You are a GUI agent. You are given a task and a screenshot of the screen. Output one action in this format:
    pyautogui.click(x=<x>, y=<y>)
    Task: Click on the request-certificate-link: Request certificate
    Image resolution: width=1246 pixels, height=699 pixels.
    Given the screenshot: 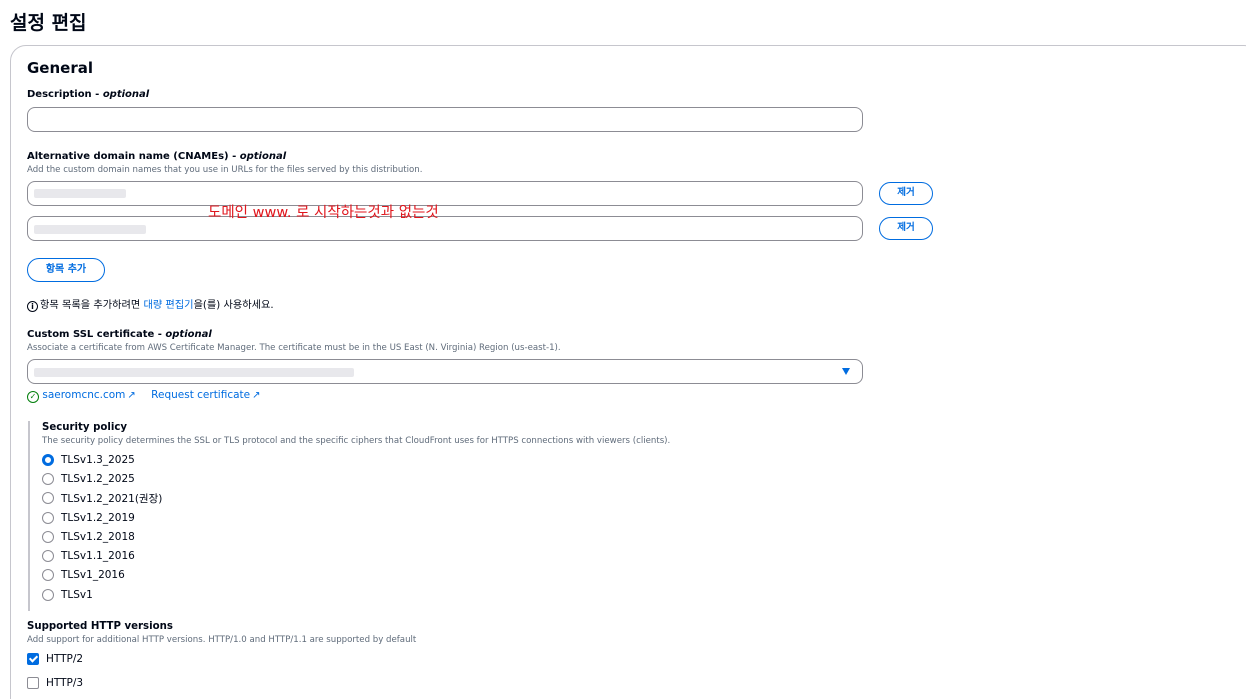 What is the action you would take?
    pyautogui.click(x=200, y=395)
    